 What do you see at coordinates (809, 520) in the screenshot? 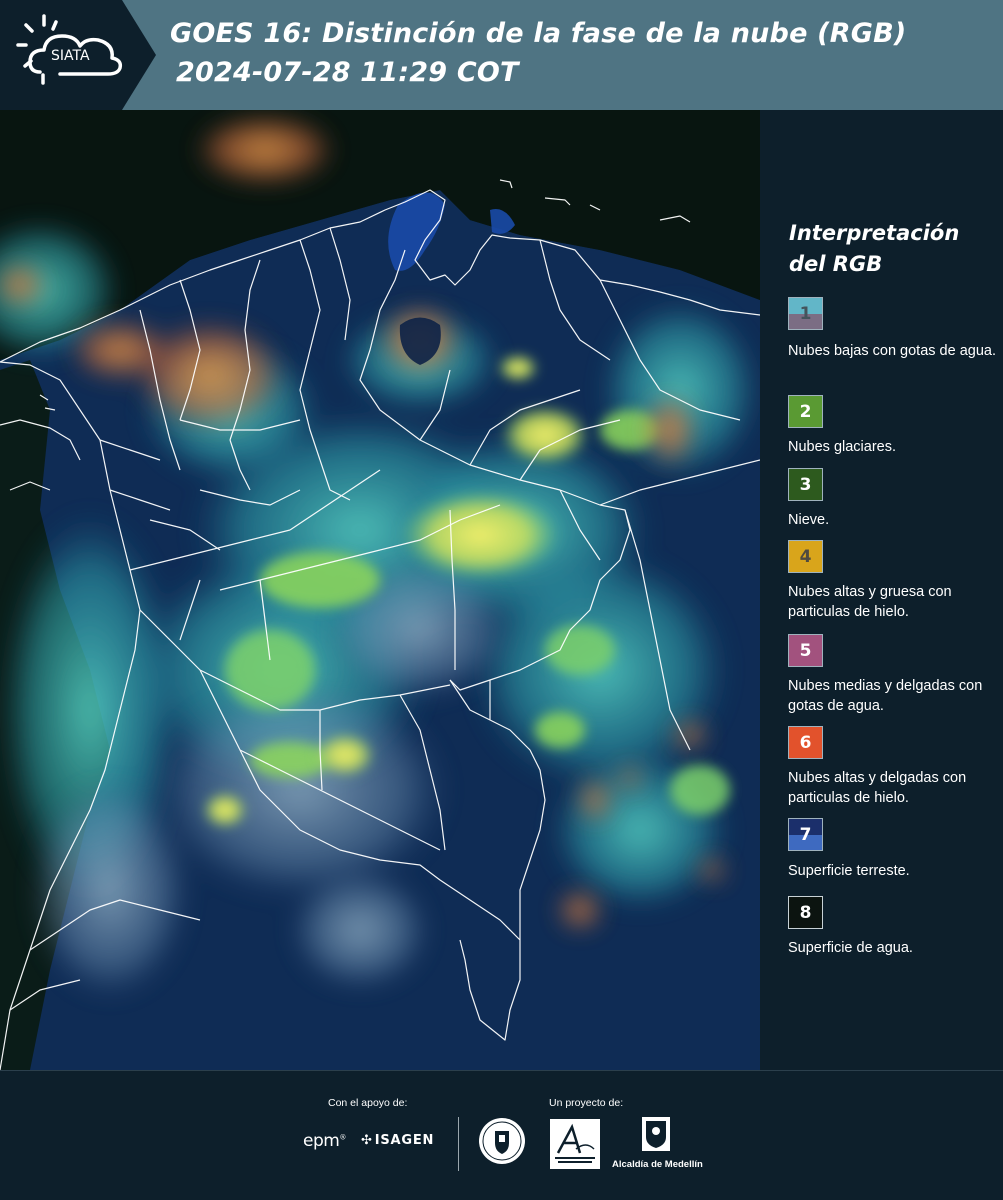
I see `legend-label-3: Nieve.` at bounding box center [809, 520].